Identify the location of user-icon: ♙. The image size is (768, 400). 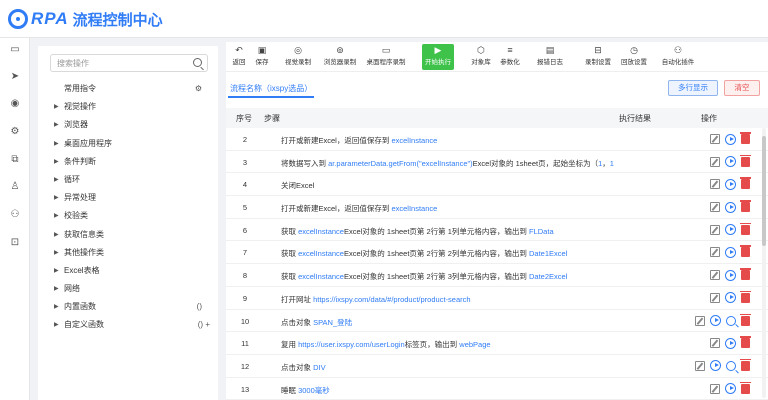
(15, 187).